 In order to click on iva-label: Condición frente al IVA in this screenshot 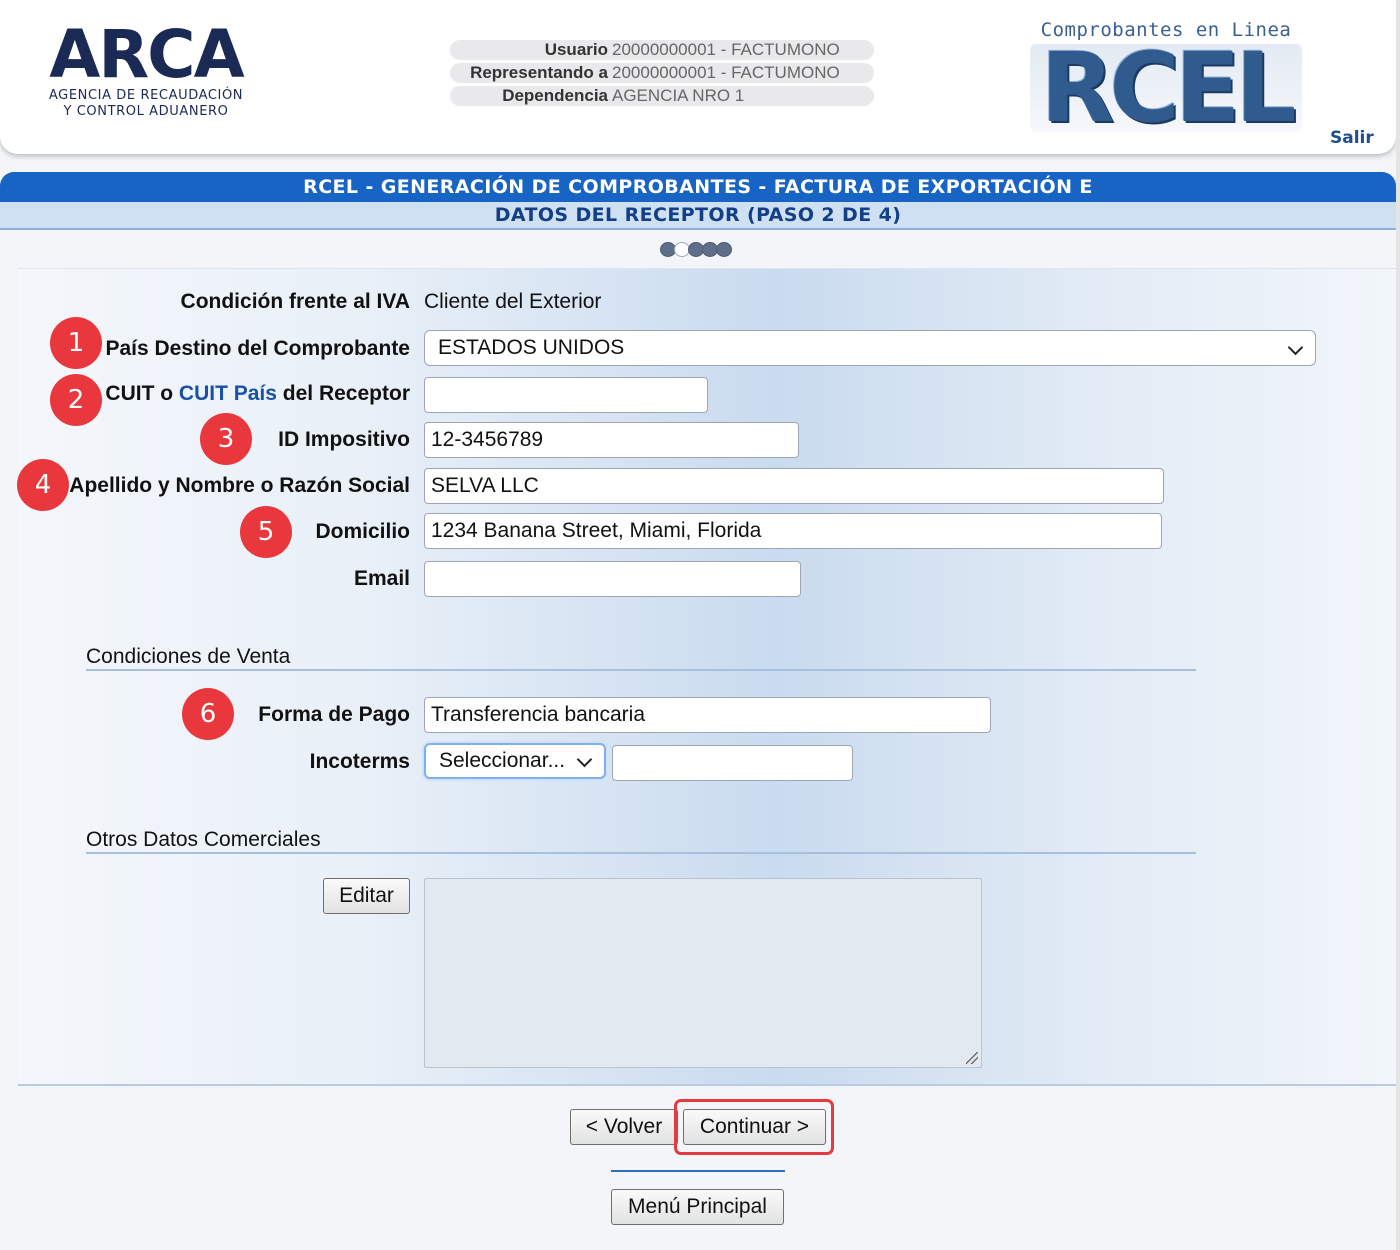, I will do `click(295, 301)`.